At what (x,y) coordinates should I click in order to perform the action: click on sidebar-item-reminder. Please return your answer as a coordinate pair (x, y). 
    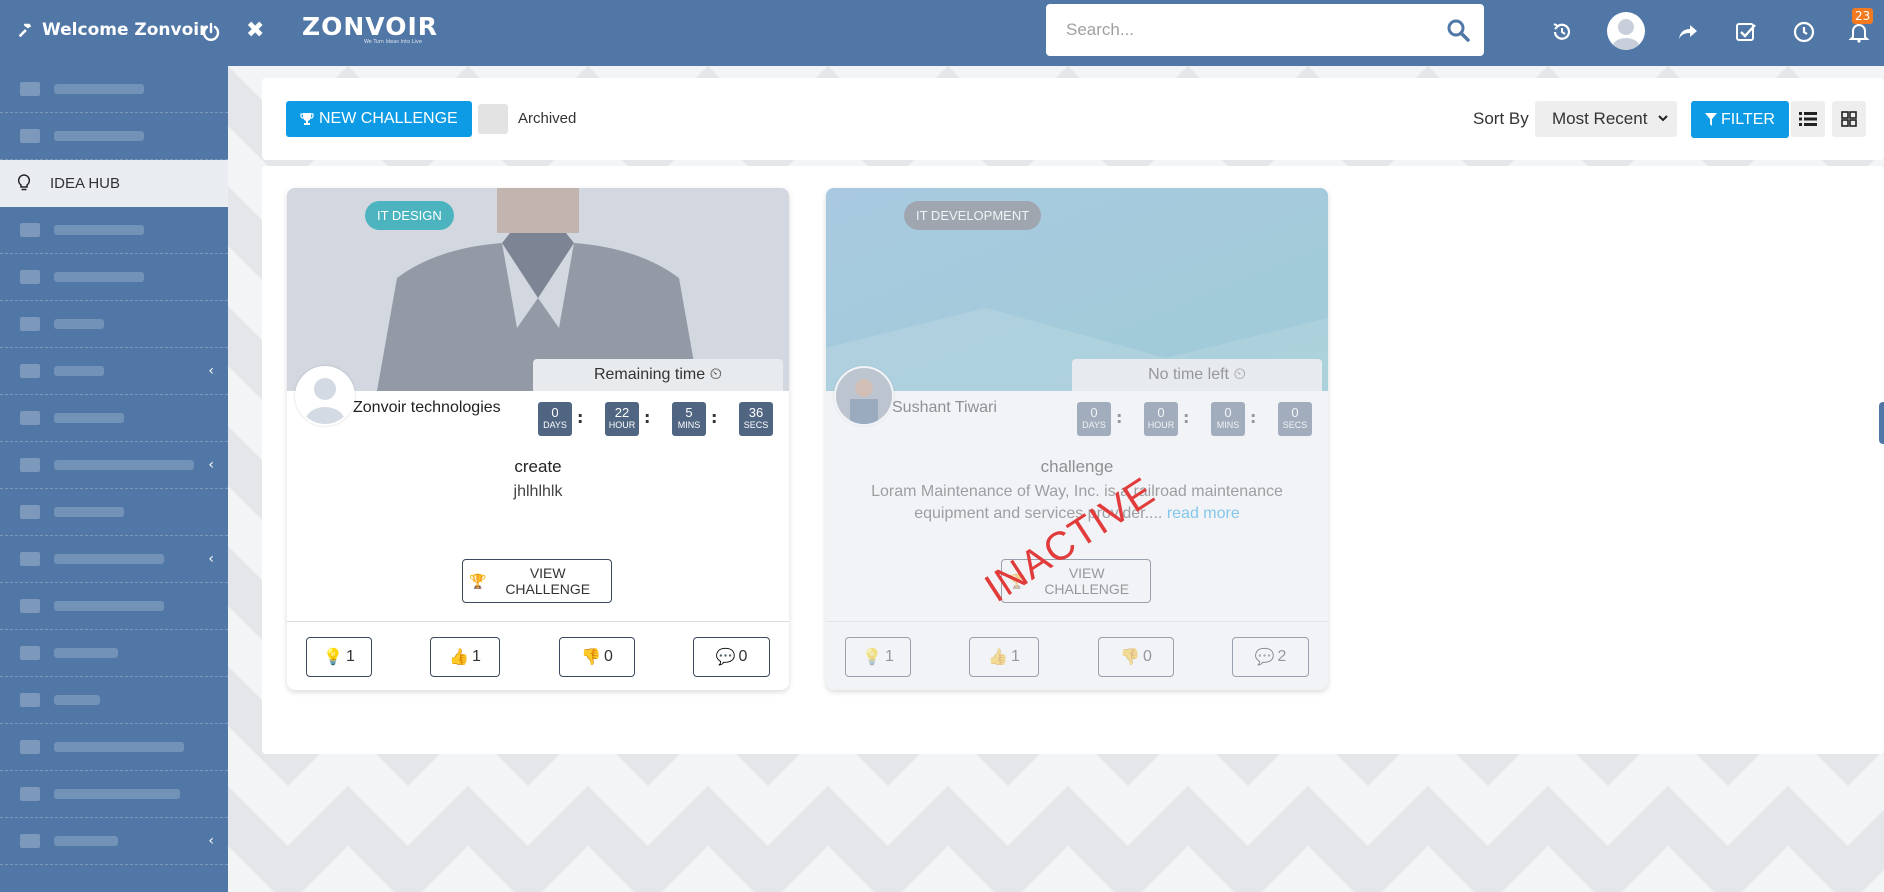
    Looking at the image, I should click on (114, 512).